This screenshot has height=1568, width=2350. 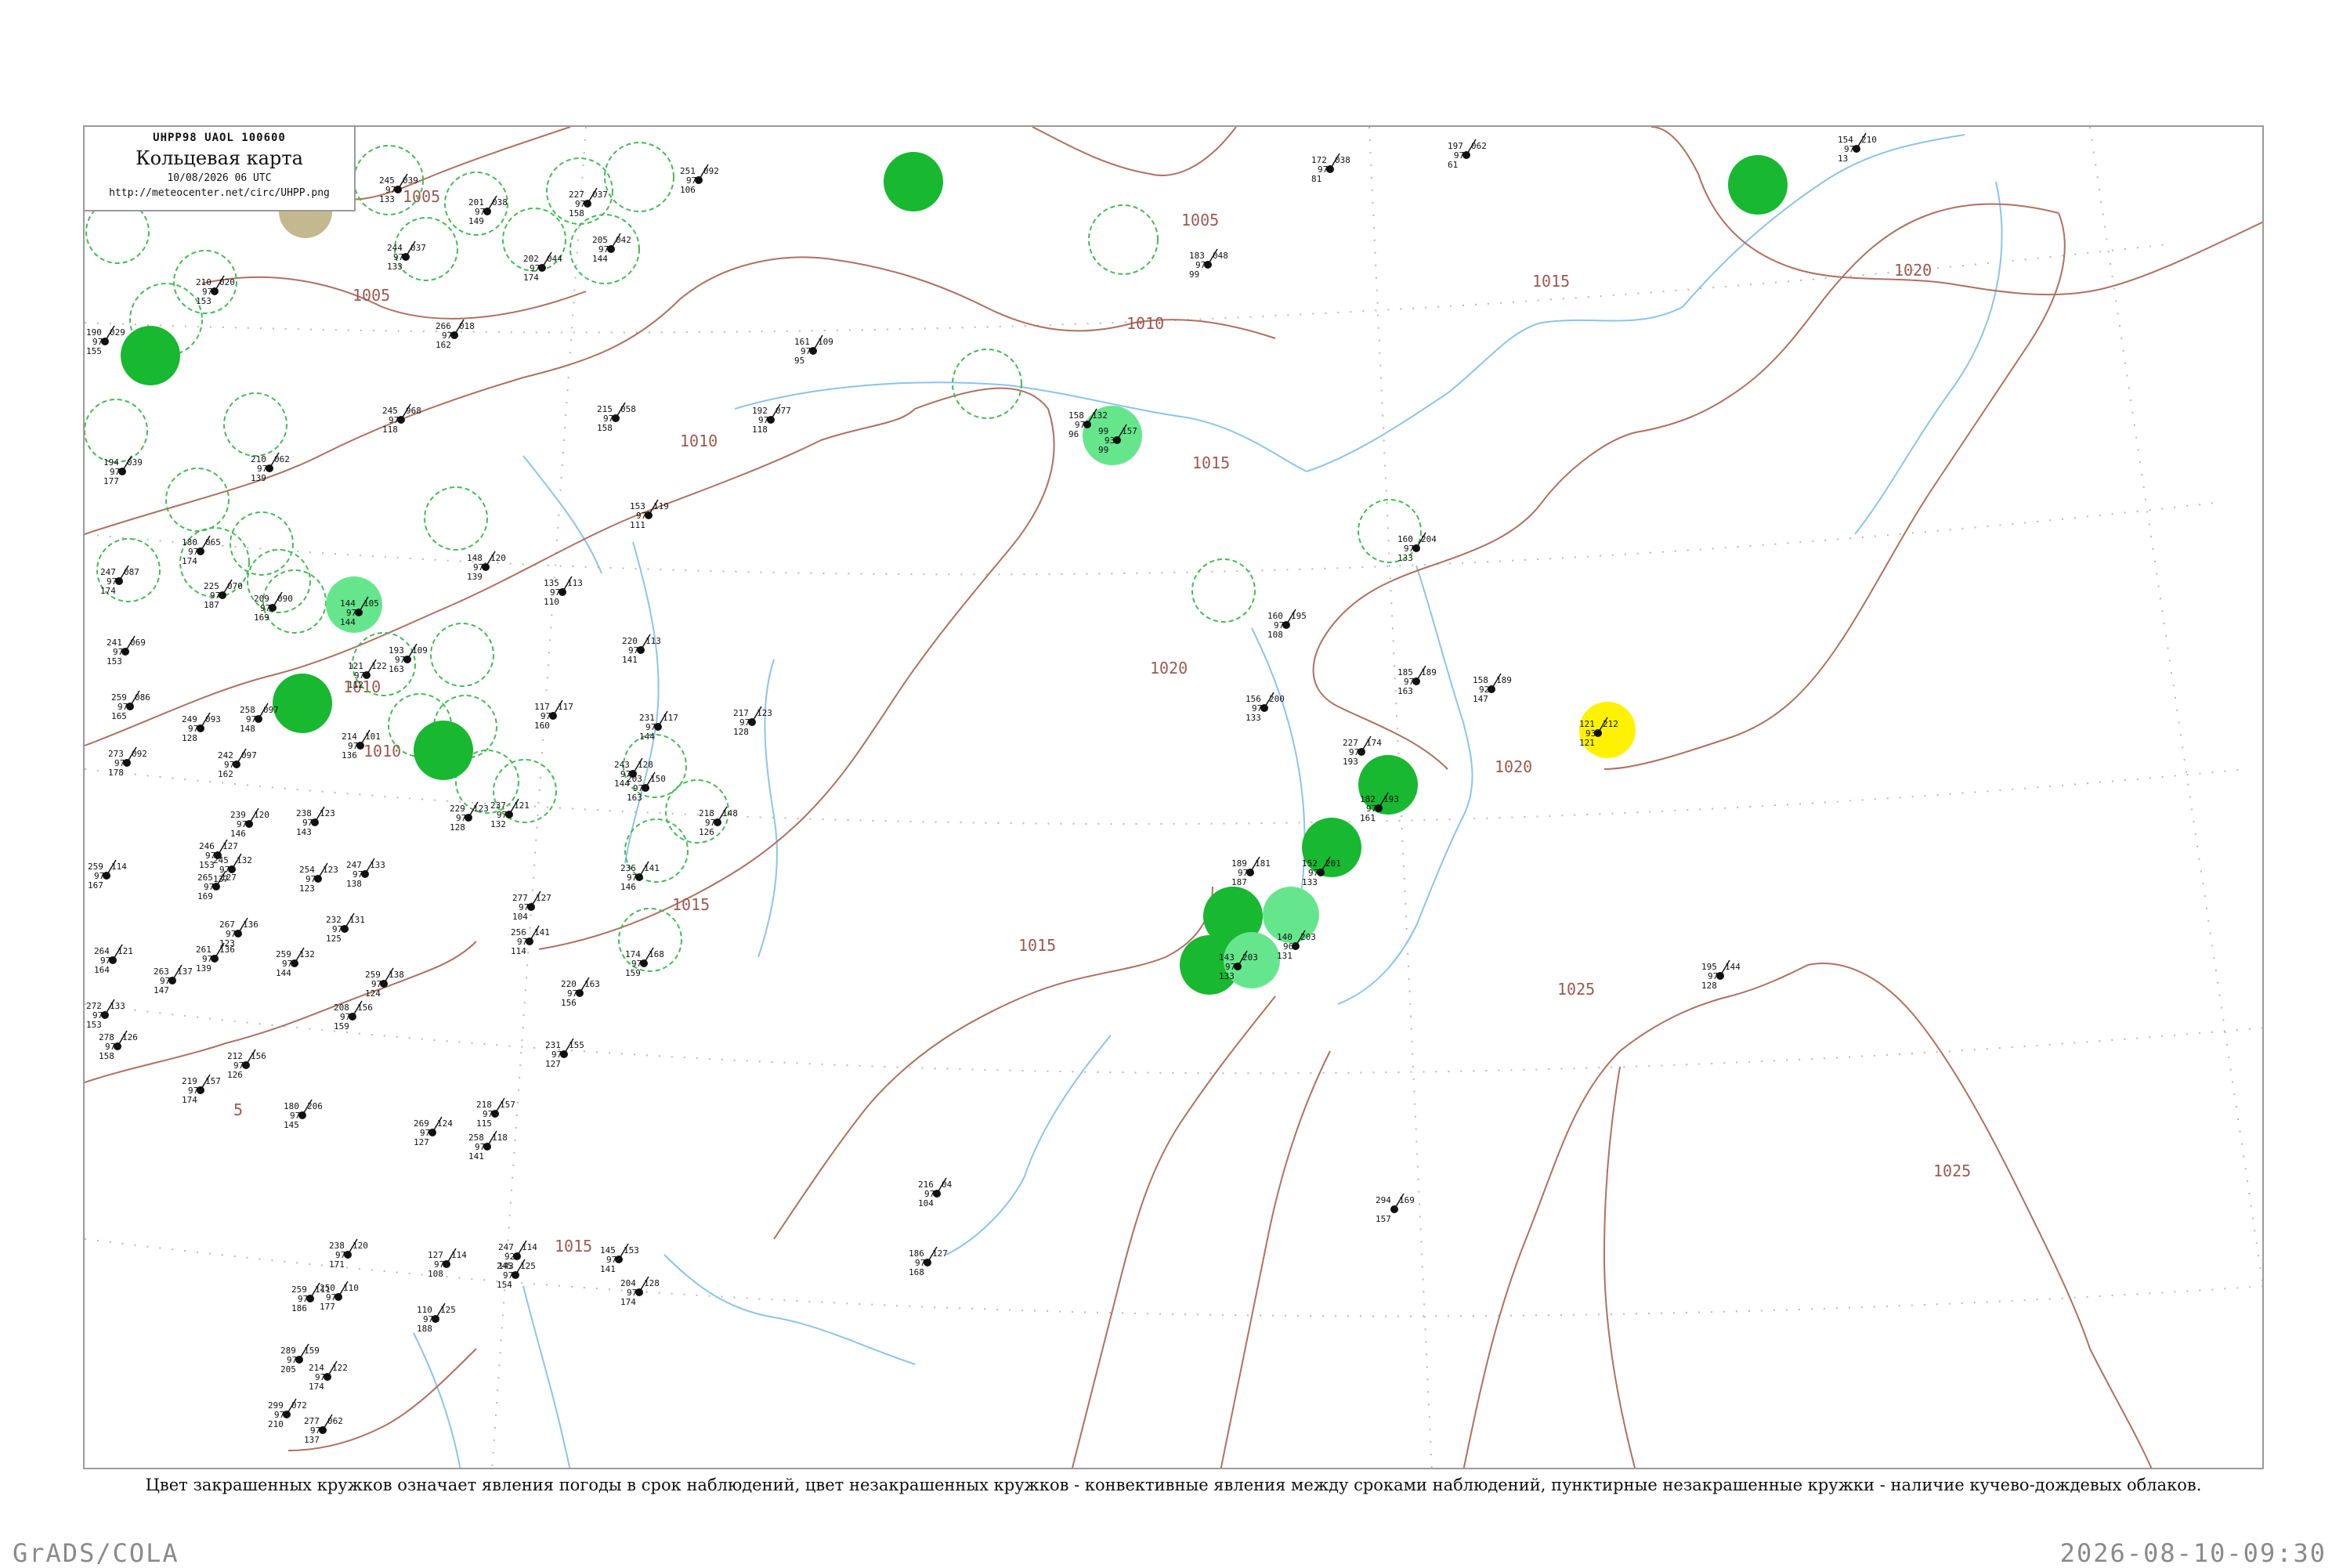 What do you see at coordinates (1284, 956) in the screenshot?
I see `station-dew: 131` at bounding box center [1284, 956].